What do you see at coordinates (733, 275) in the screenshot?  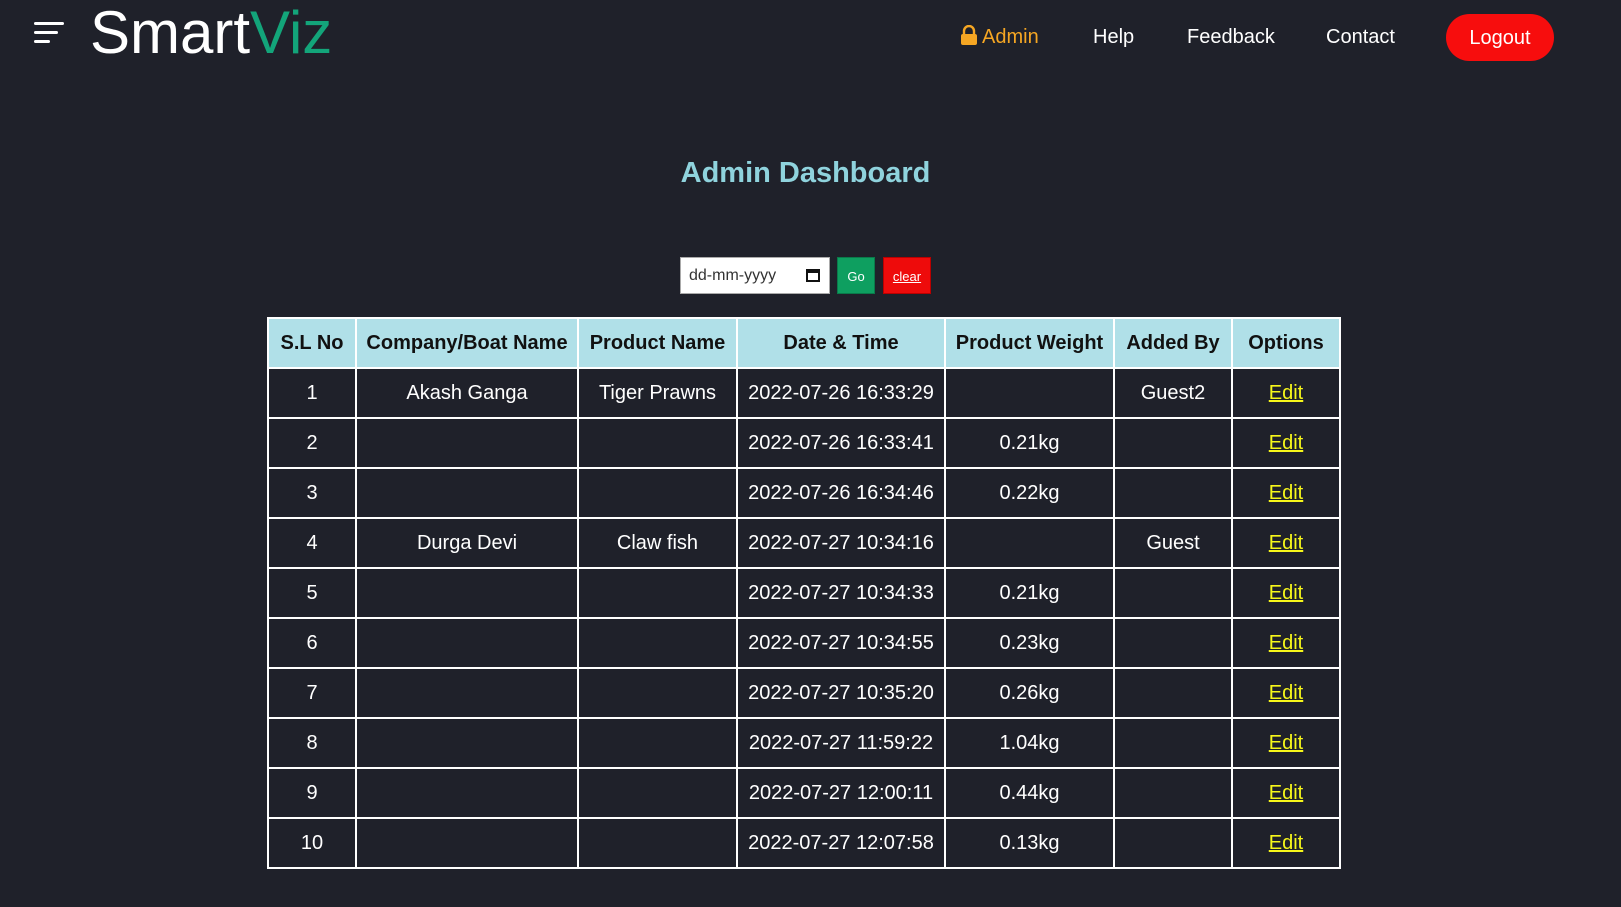 I see `date-input-placeholder: dd-mm-yyyy` at bounding box center [733, 275].